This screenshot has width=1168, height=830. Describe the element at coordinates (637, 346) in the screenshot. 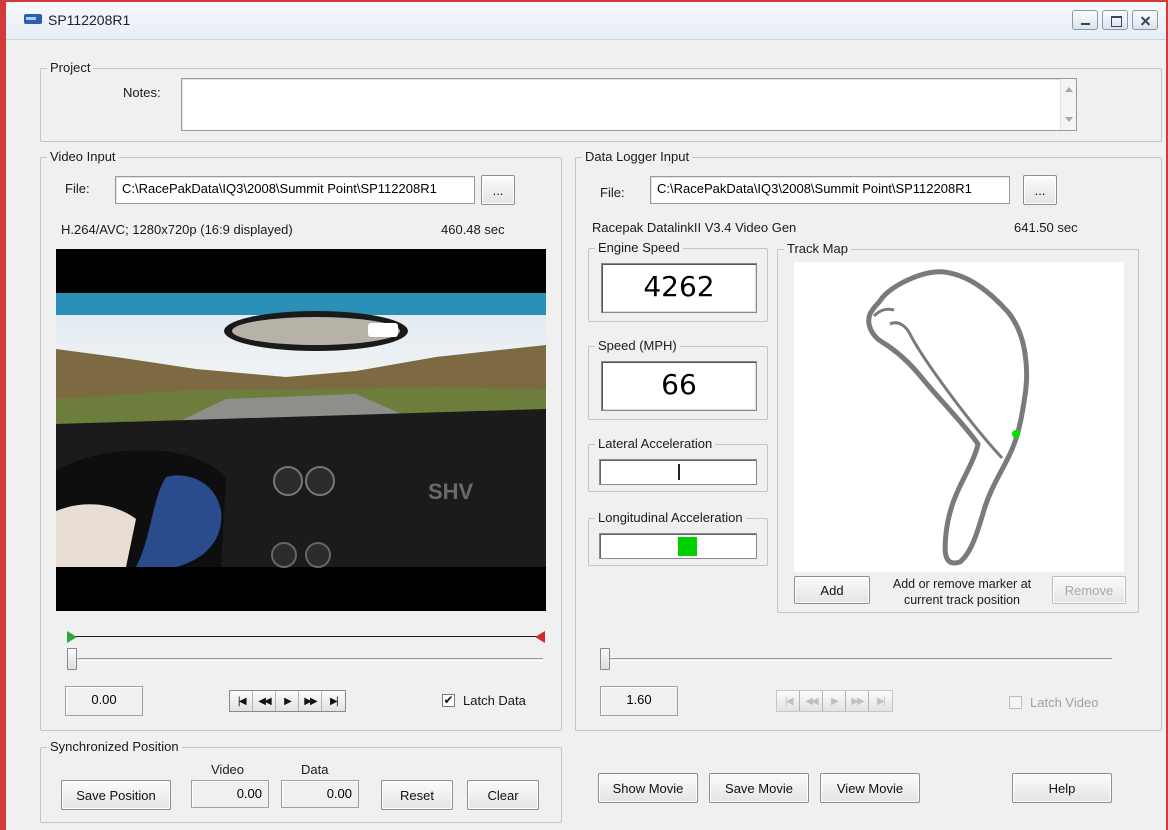

I see `speed-legend: Speed (MPH)` at that location.